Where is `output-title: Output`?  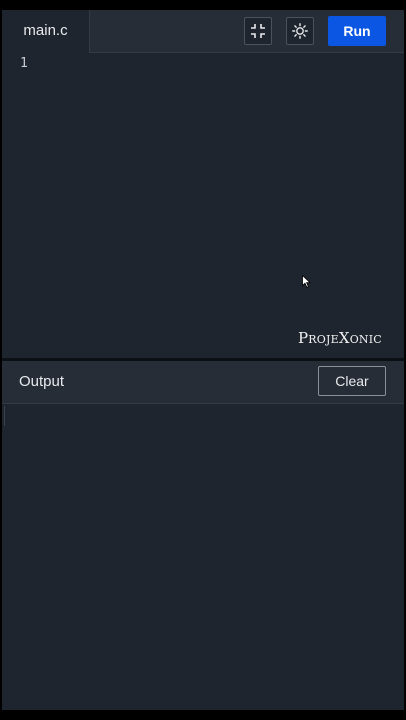
output-title: Output is located at coordinates (42, 381).